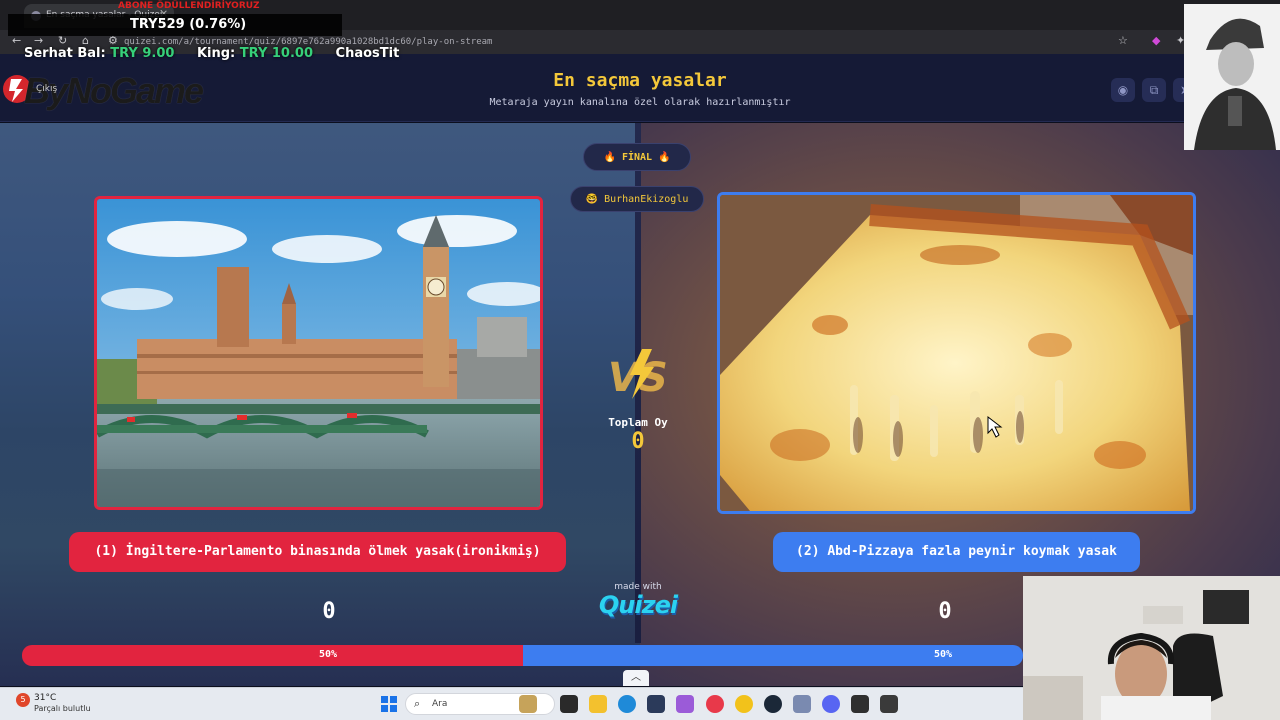 This screenshot has width=1280, height=720. Describe the element at coordinates (831, 704) in the screenshot. I see `discord-icon` at that location.